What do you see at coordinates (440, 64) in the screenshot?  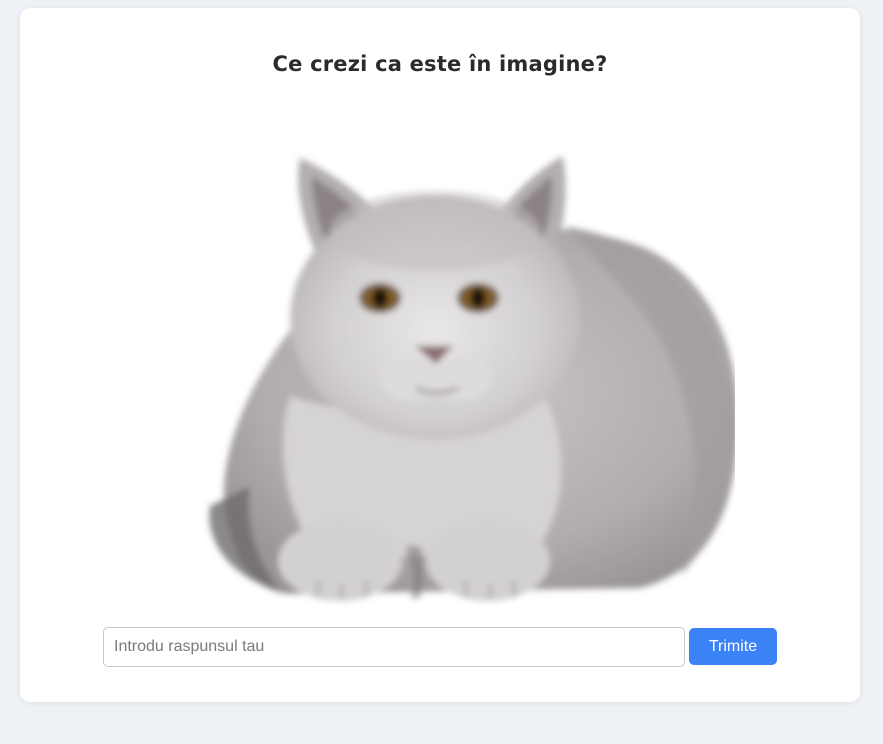 I see `question-title: Ce crezi ca este în imagine?` at bounding box center [440, 64].